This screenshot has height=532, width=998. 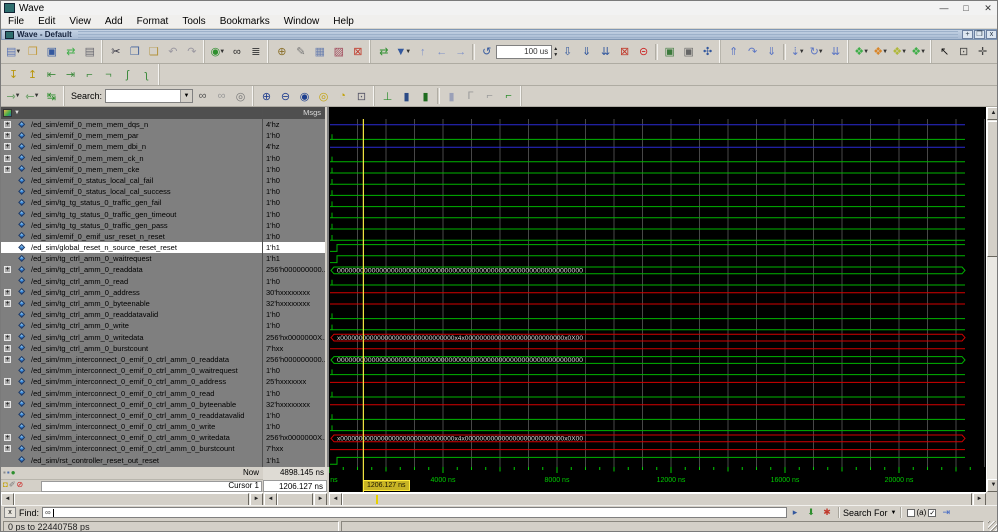 What do you see at coordinates (12, 485) in the screenshot?
I see `edit-cursor-icon: ✐` at bounding box center [12, 485].